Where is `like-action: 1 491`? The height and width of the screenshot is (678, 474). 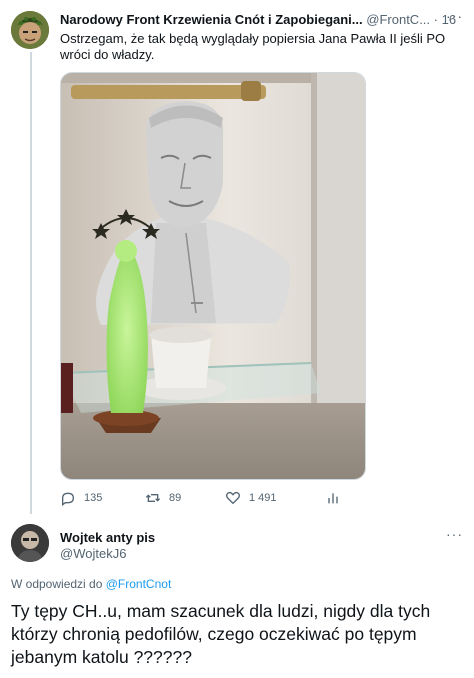
like-action: 1 491 is located at coordinates (251, 498).